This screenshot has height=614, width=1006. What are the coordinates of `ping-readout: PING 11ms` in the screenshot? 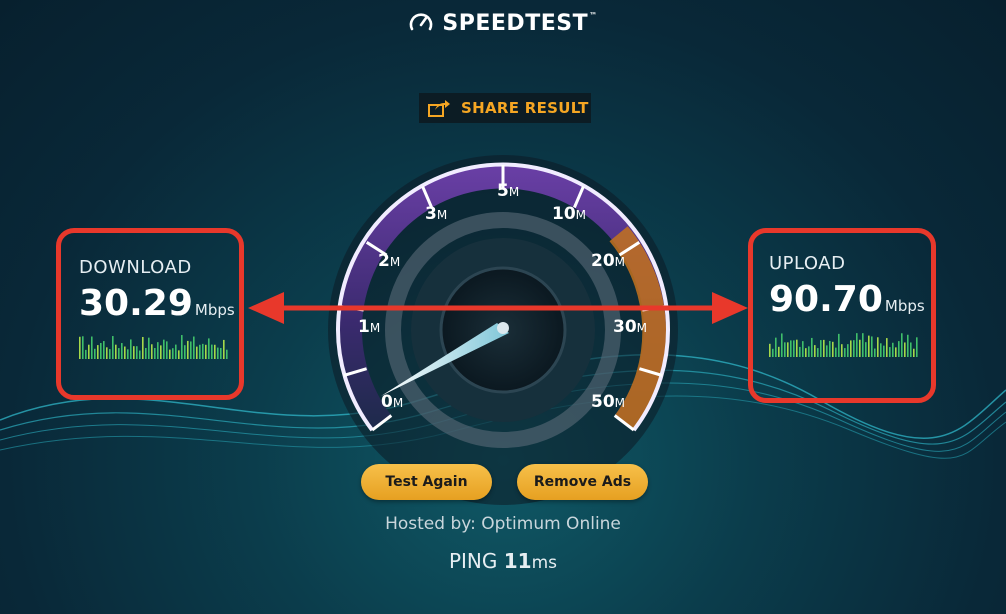 It's located at (503, 561).